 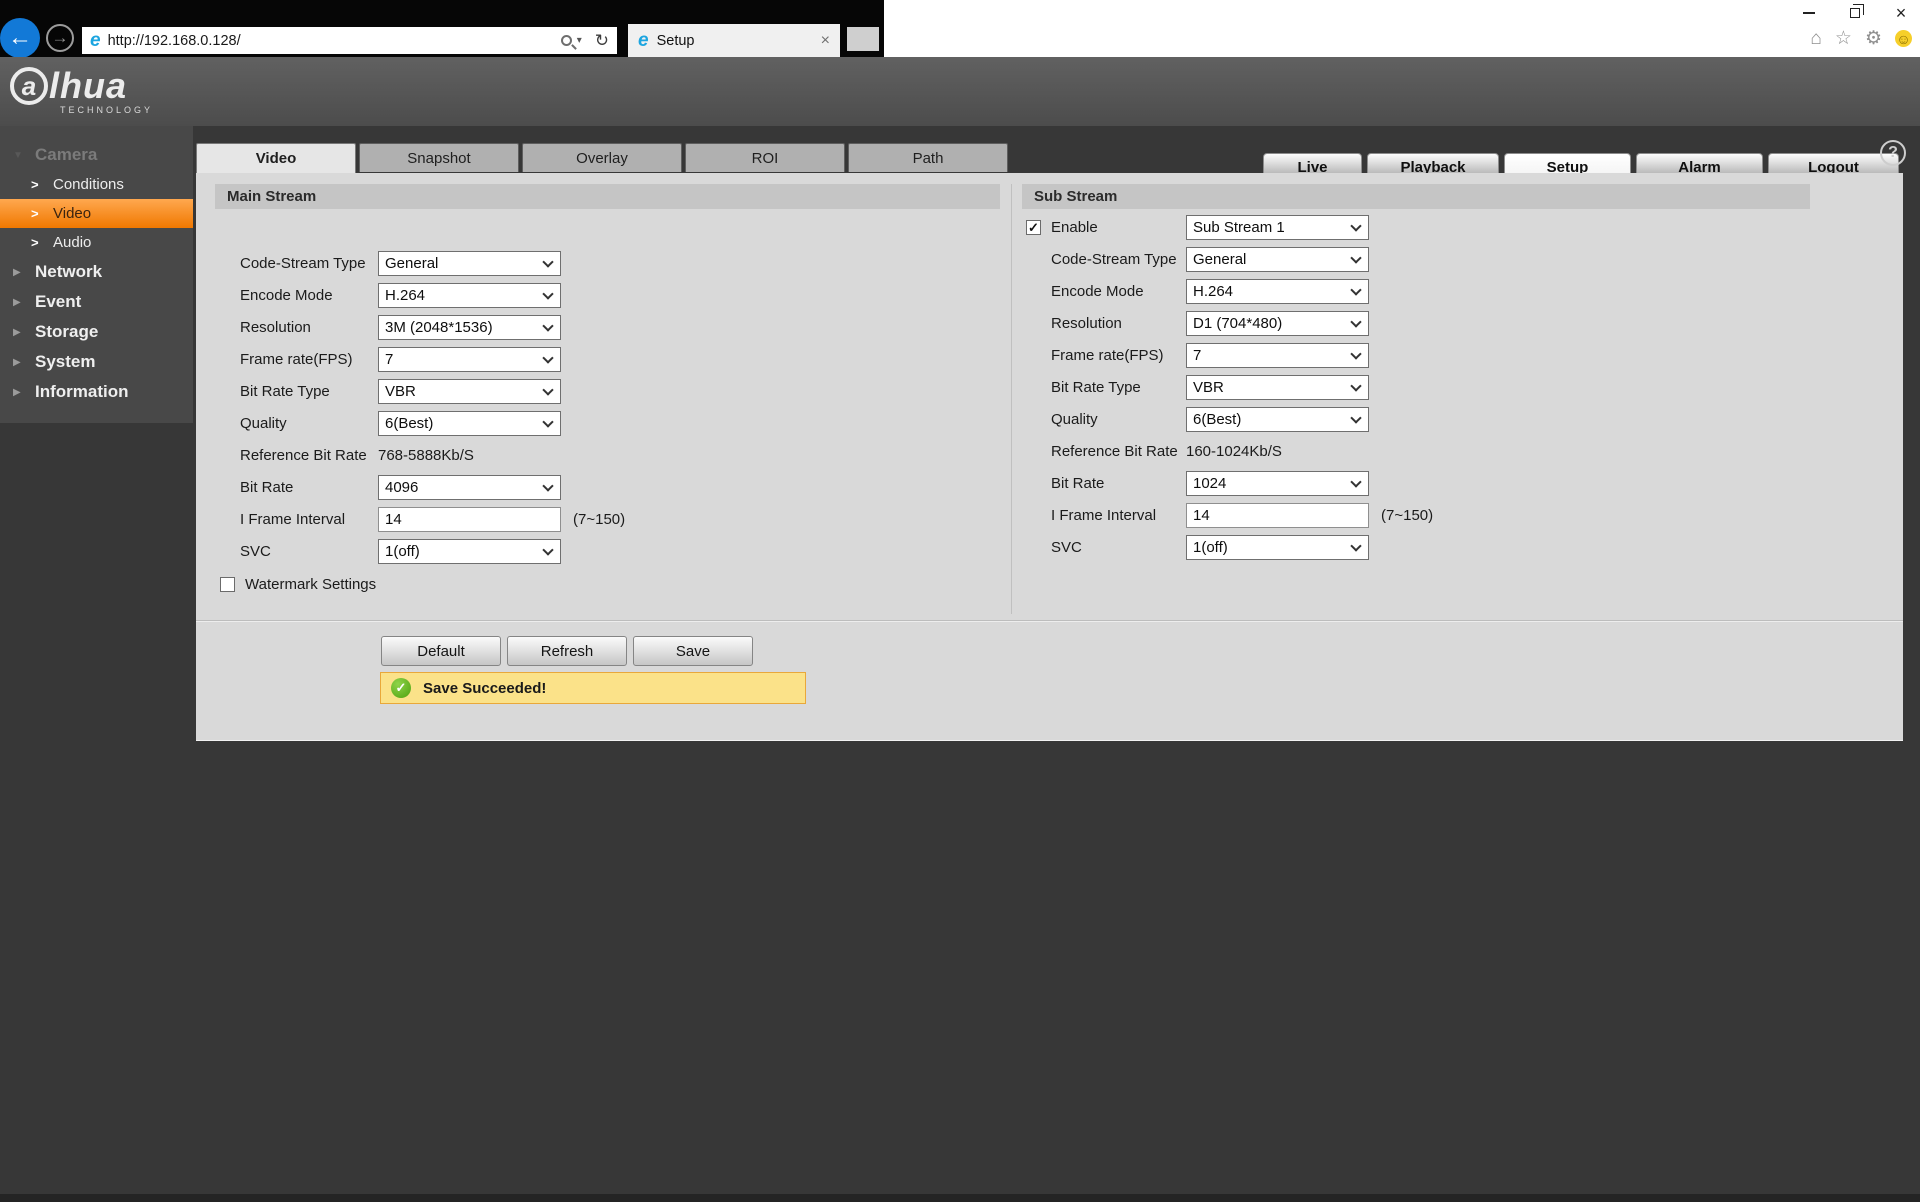 What do you see at coordinates (95, 40) in the screenshot?
I see `ie-icon: e` at bounding box center [95, 40].